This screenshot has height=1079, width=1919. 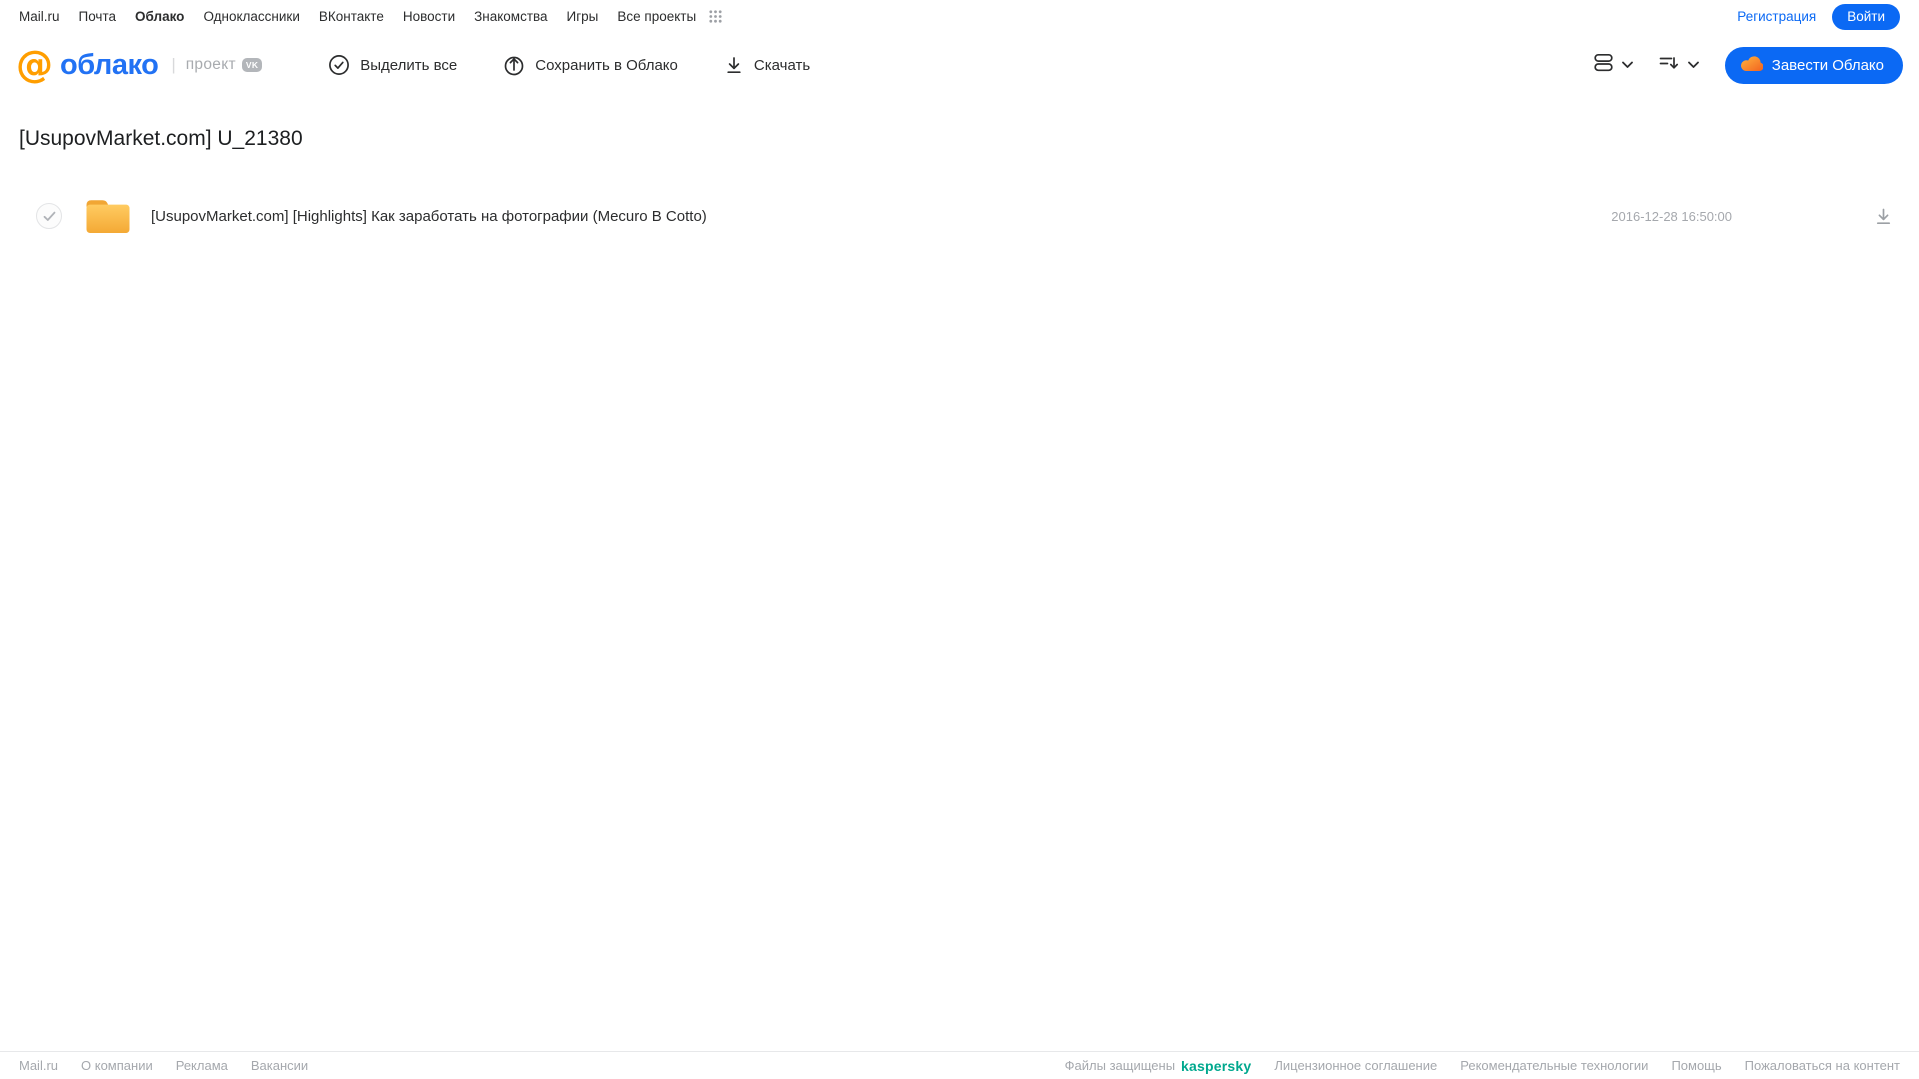 I want to click on footer-link-report-content: Пожаловаться на контент, so click(x=1822, y=1065).